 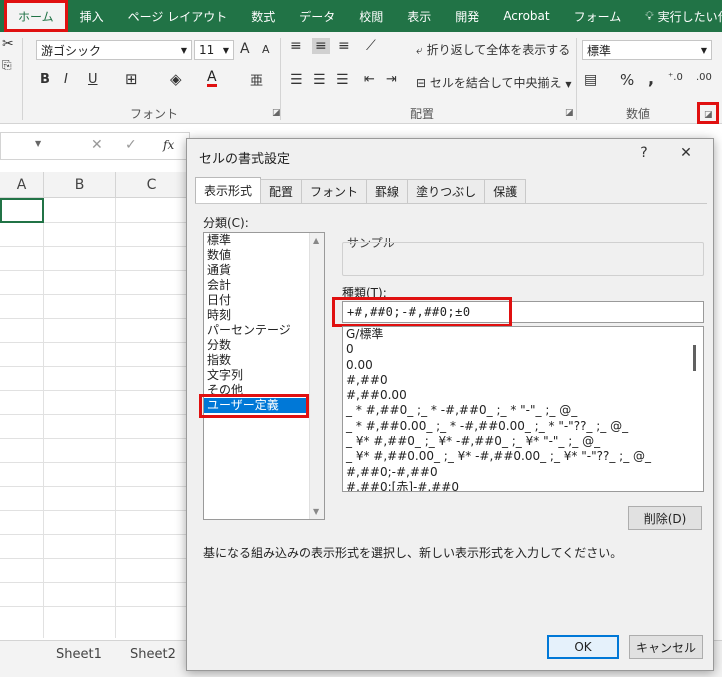 I want to click on comma-style-button: ,, so click(x=651, y=78).